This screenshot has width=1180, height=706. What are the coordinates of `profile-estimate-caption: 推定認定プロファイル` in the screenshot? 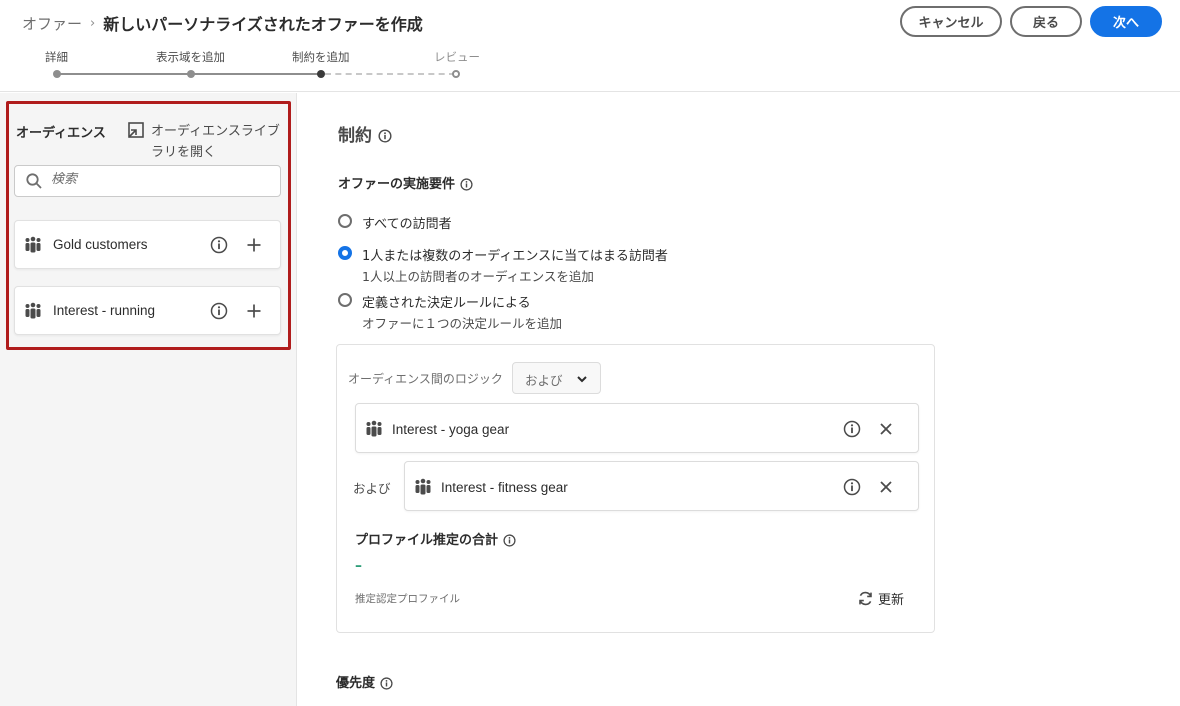 It's located at (407, 599).